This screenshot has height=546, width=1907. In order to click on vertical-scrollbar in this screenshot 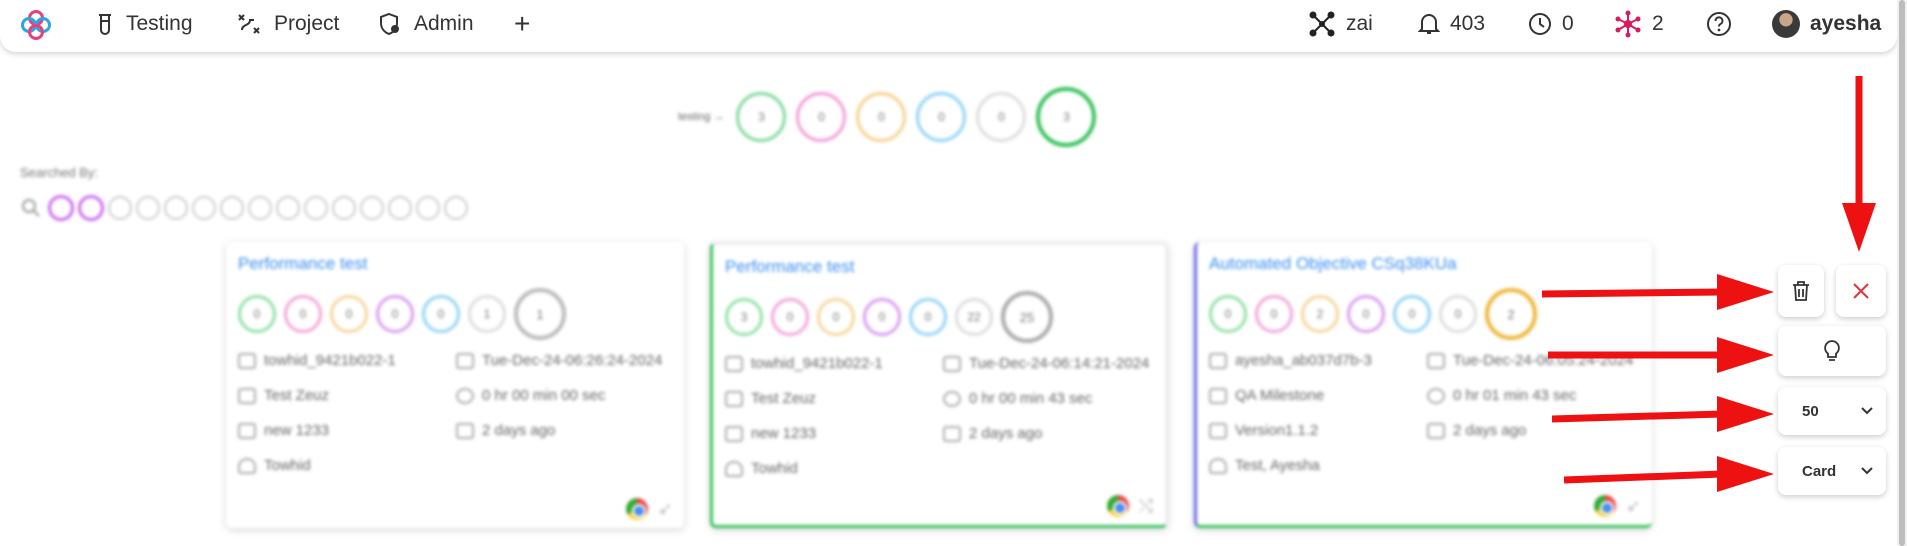, I will do `click(1902, 273)`.